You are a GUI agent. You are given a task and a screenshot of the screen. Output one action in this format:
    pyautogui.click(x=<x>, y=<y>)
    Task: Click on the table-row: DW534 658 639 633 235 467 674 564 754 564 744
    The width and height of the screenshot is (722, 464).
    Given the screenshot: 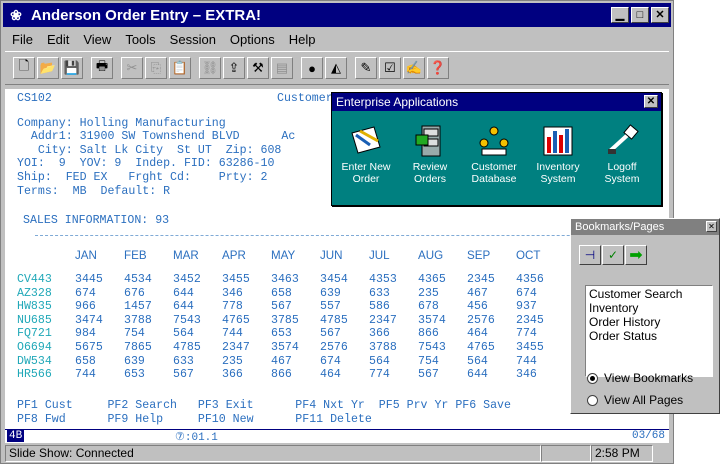 What is the action you would take?
    pyautogui.click(x=291, y=362)
    